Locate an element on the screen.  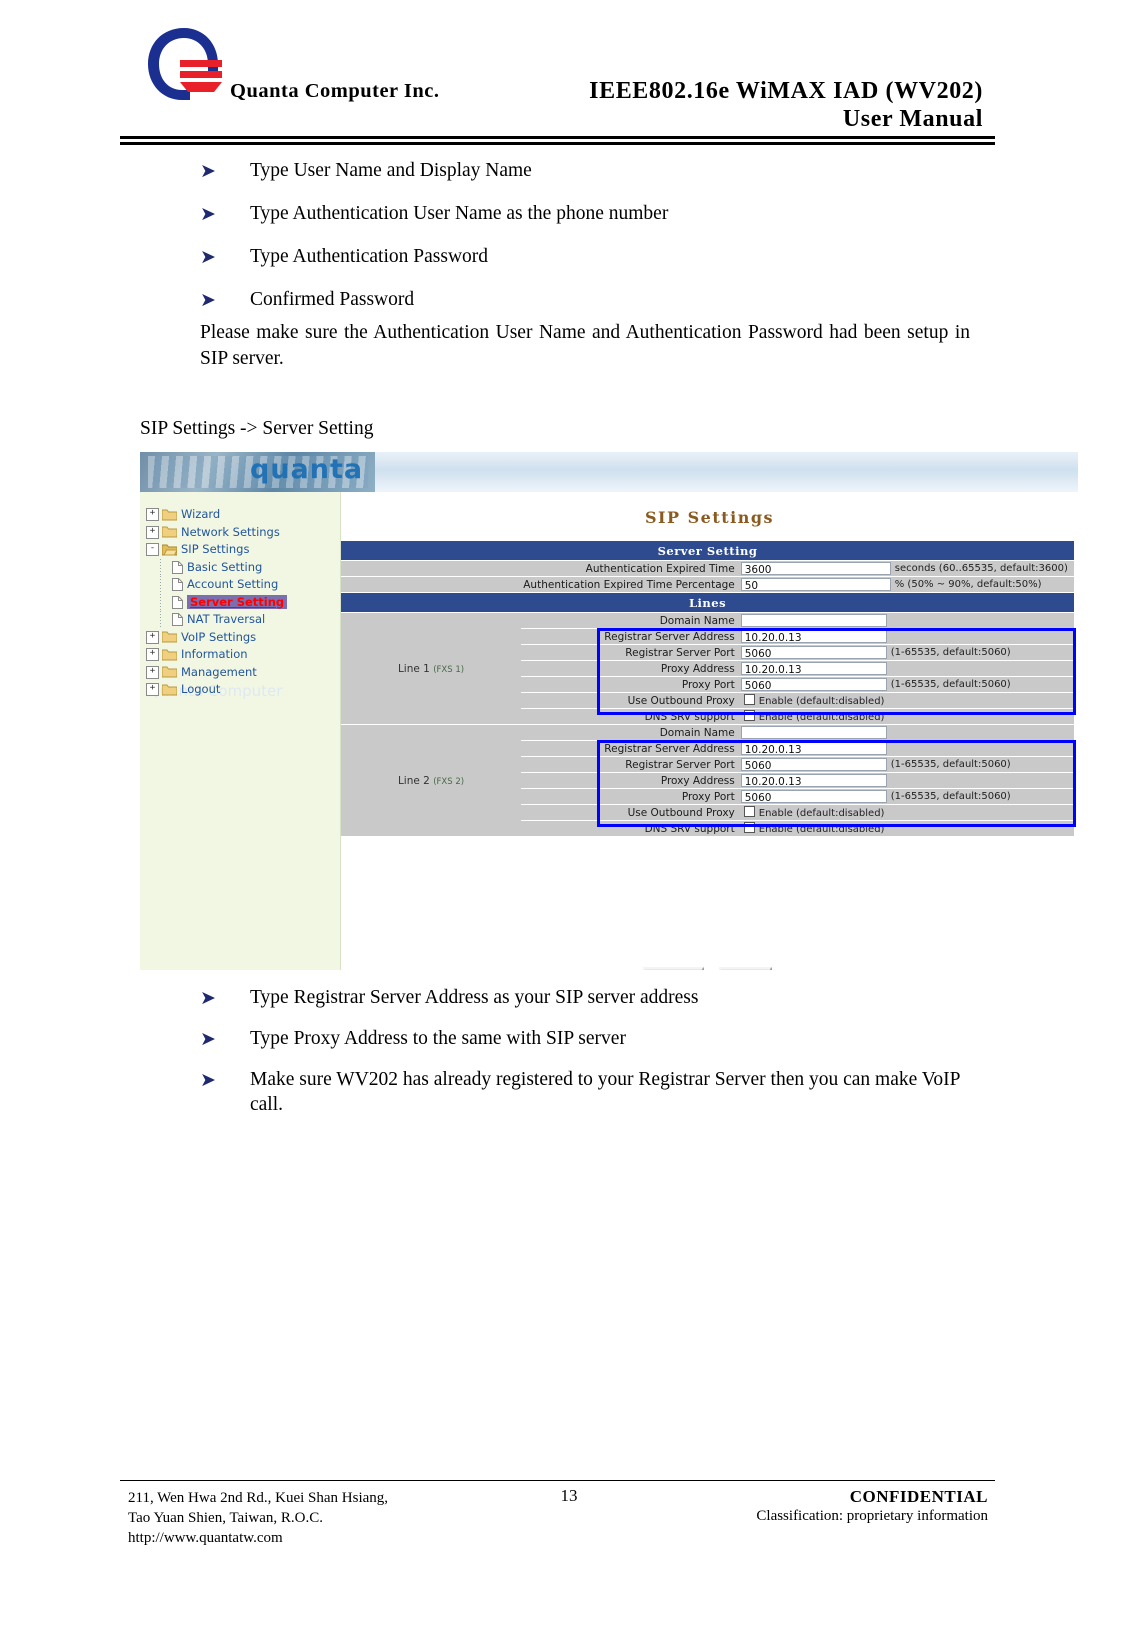
sidebar-item-logout: + Logout is located at coordinates (243, 690).